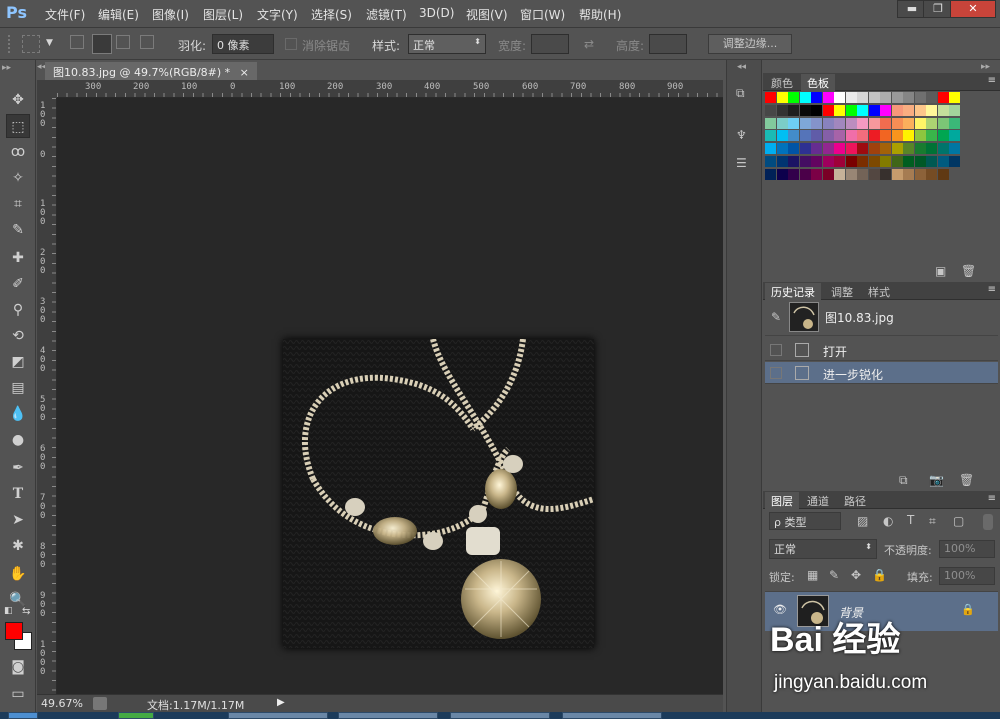  I want to click on eyedropper-icon: ✎, so click(18, 230).